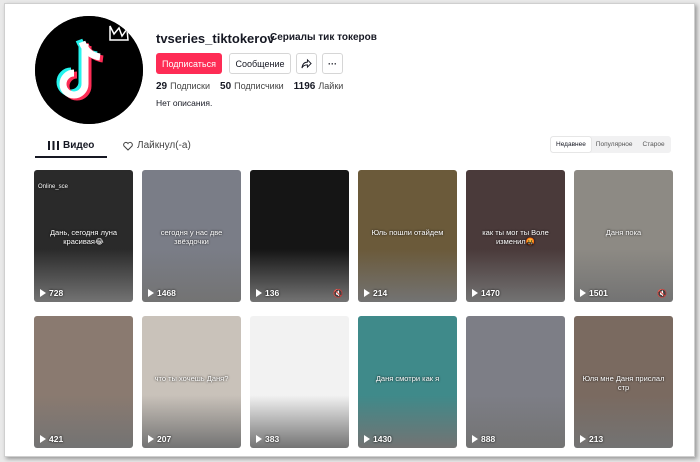  I want to click on video-views: 136, so click(267, 293).